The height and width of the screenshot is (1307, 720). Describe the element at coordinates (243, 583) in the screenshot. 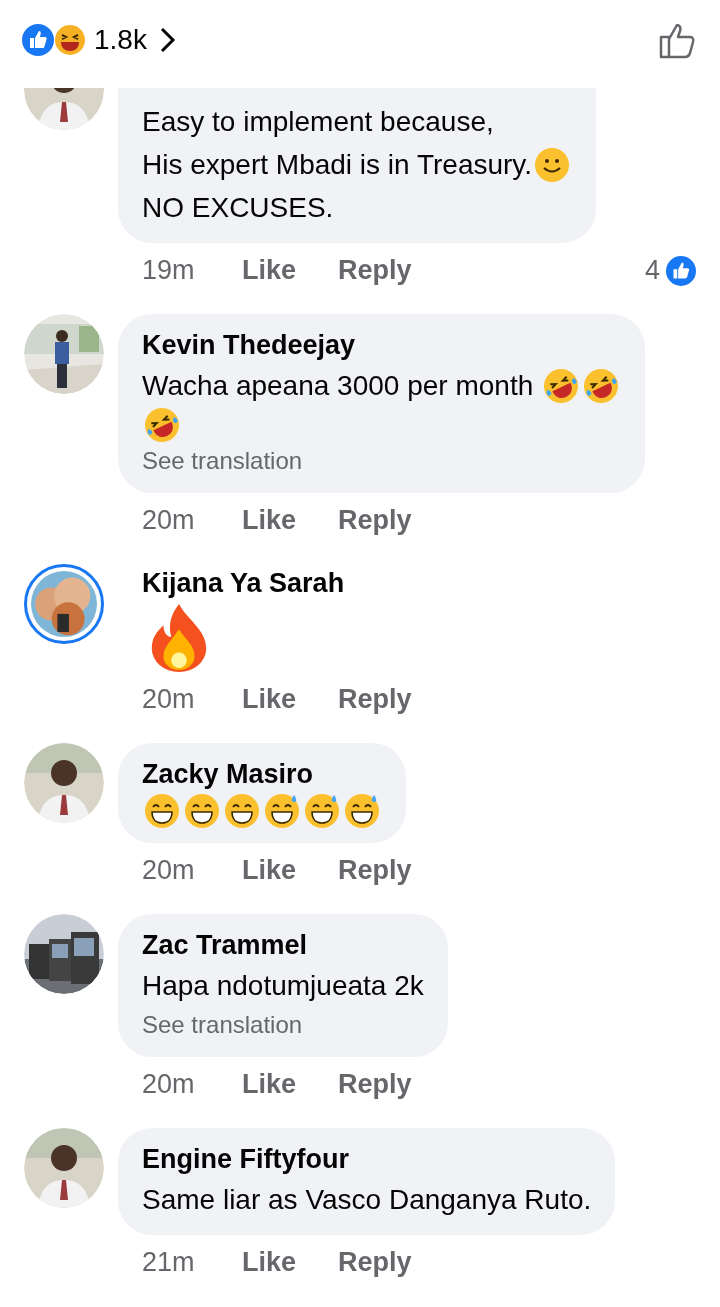

I see `author-name: Kijana Ya Sarah` at that location.